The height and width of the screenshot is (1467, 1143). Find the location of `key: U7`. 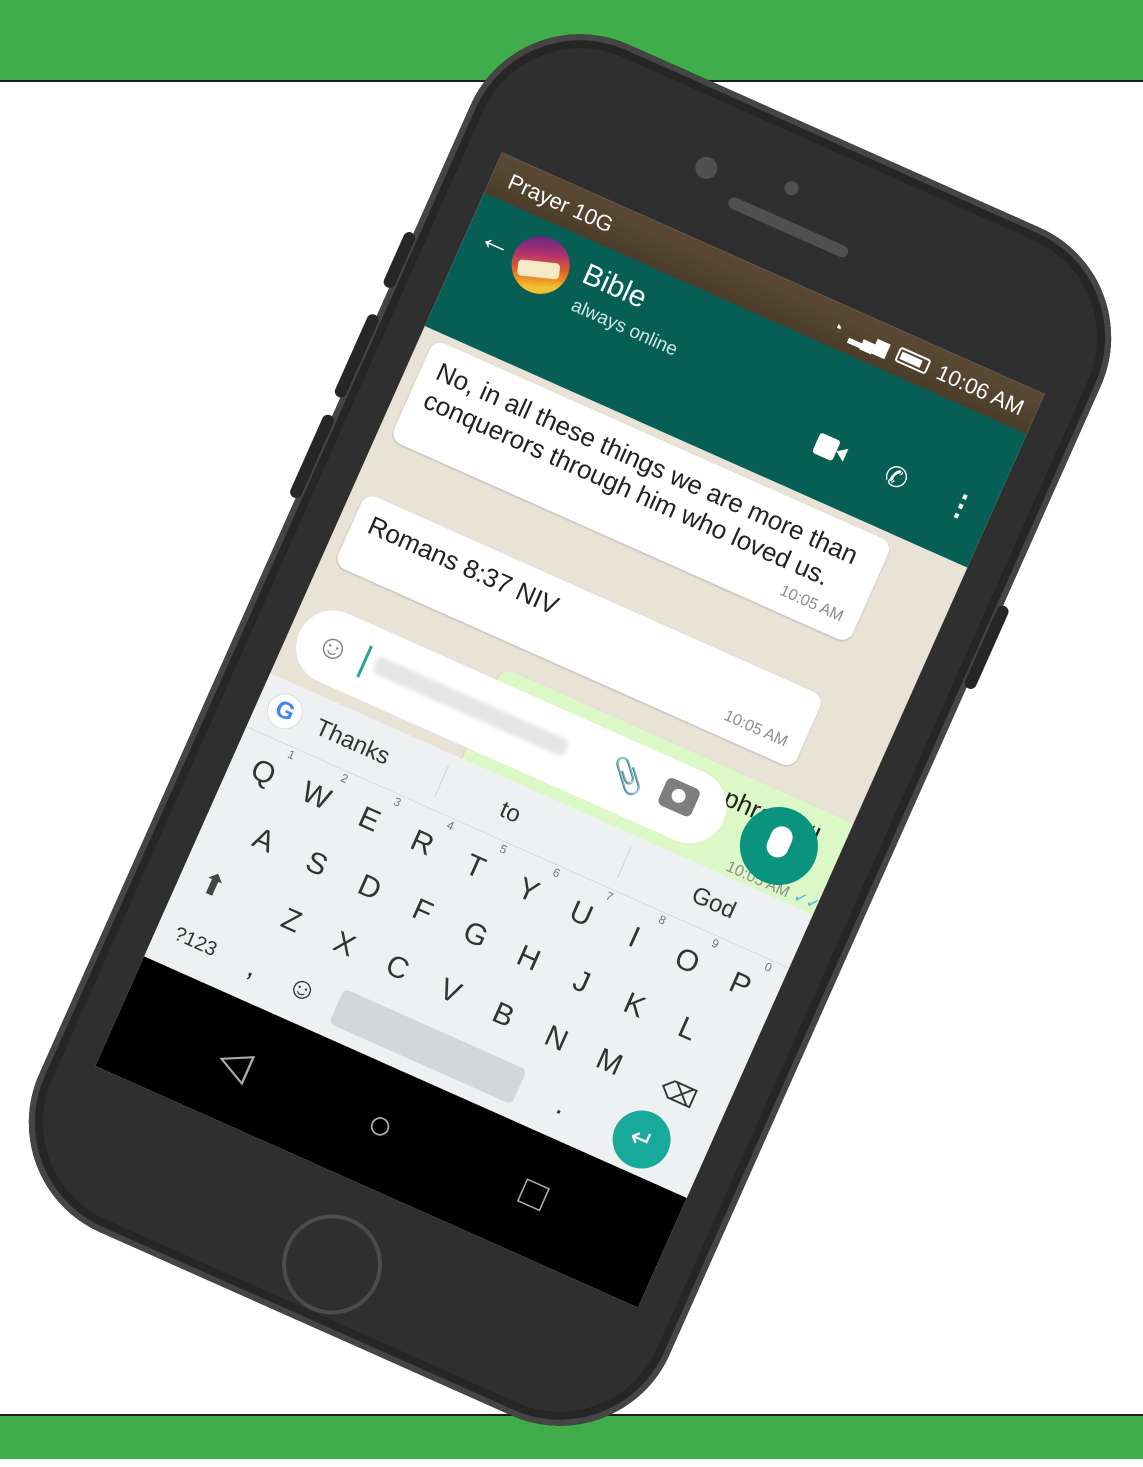

key: U7 is located at coordinates (582, 914).